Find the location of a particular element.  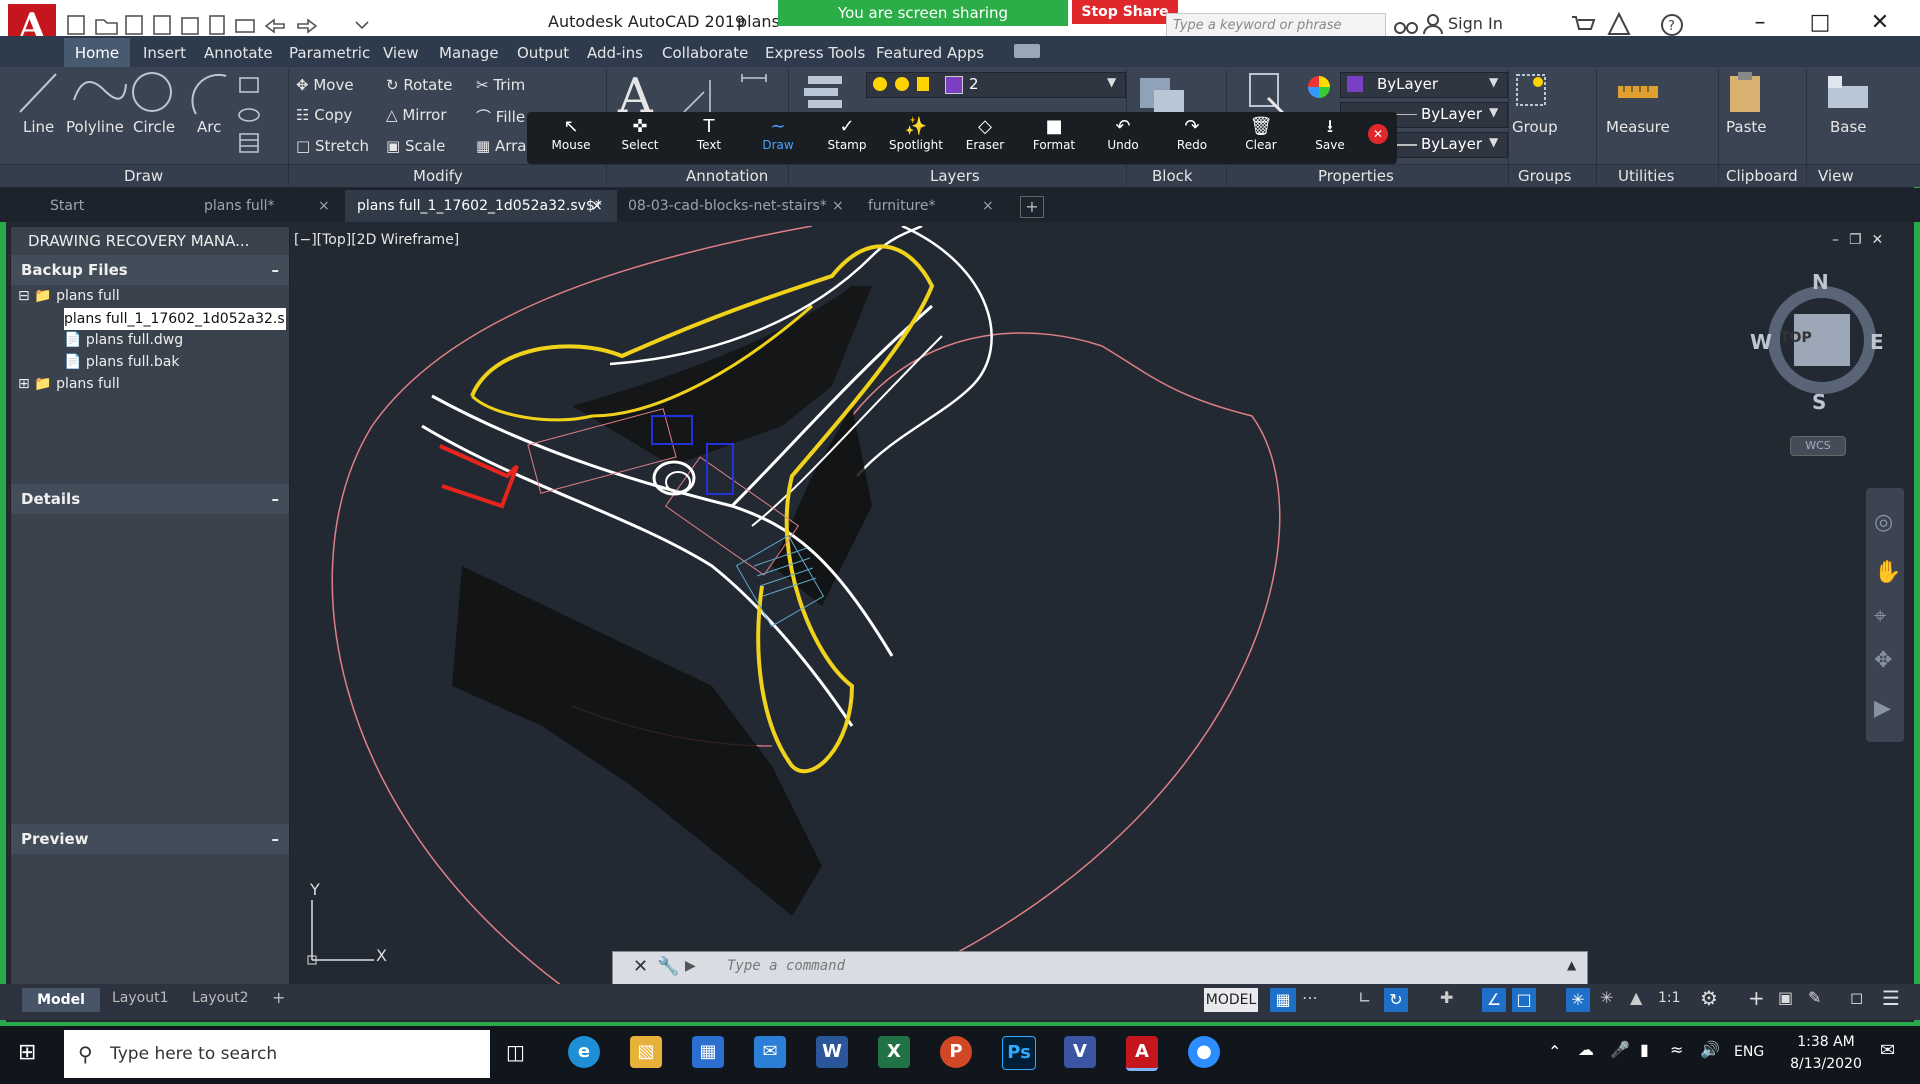

workspace-gear-icon: ⚙ is located at coordinates (1709, 998).